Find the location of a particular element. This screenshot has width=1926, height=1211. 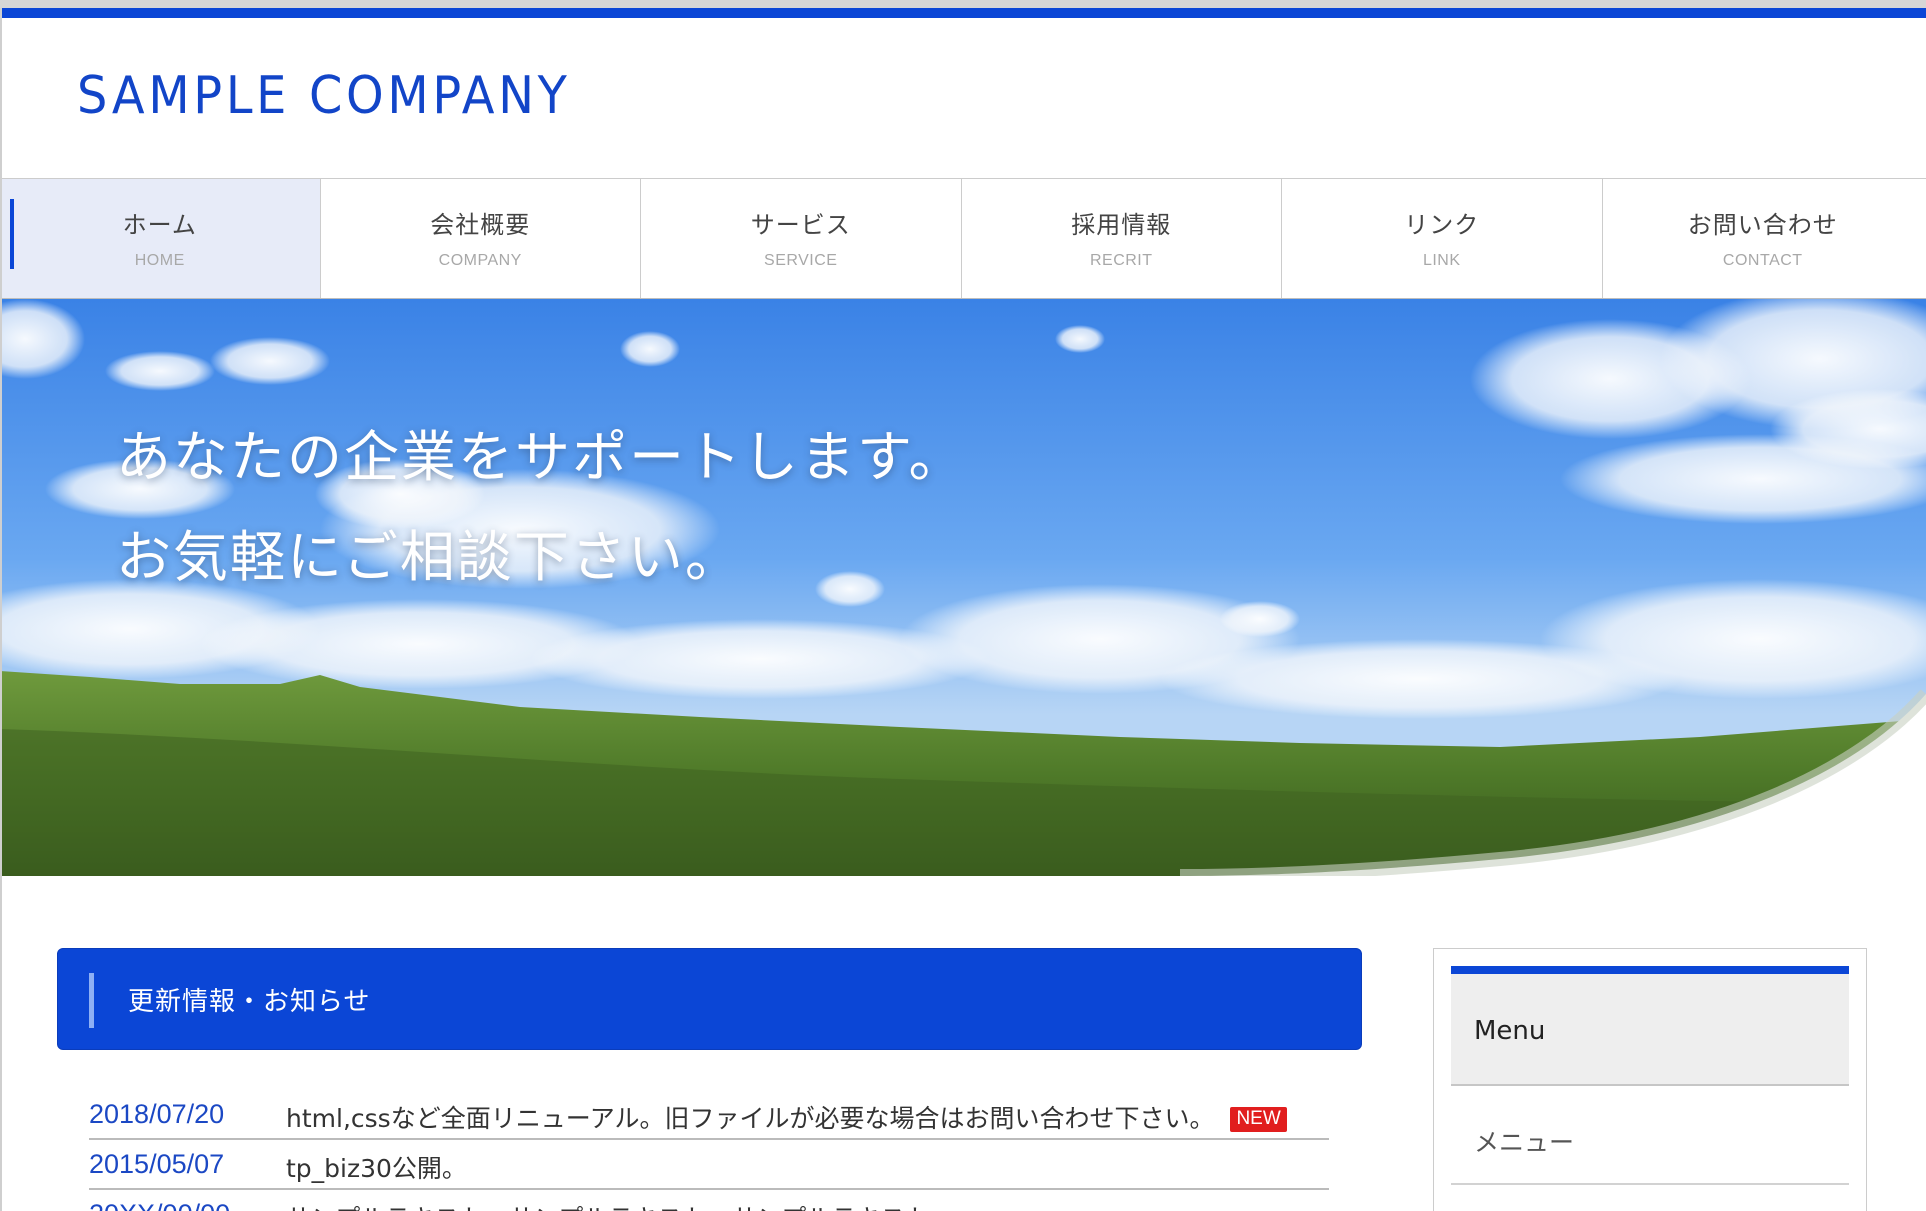

nav-item-recruit: 採用情報 RECRIT is located at coordinates (1122, 238).